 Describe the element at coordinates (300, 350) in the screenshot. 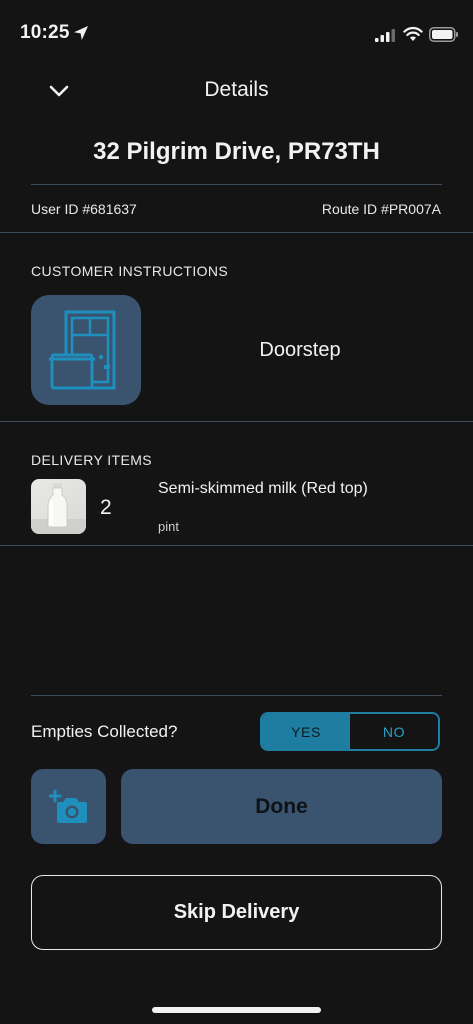

I see `instruction-value: Doorstep` at that location.